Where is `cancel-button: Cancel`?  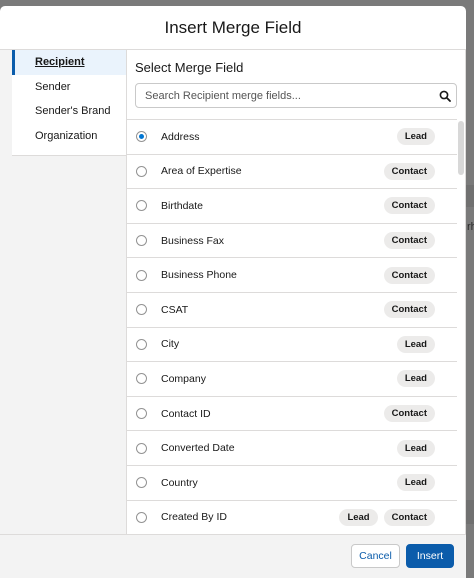
cancel-button: Cancel is located at coordinates (375, 556).